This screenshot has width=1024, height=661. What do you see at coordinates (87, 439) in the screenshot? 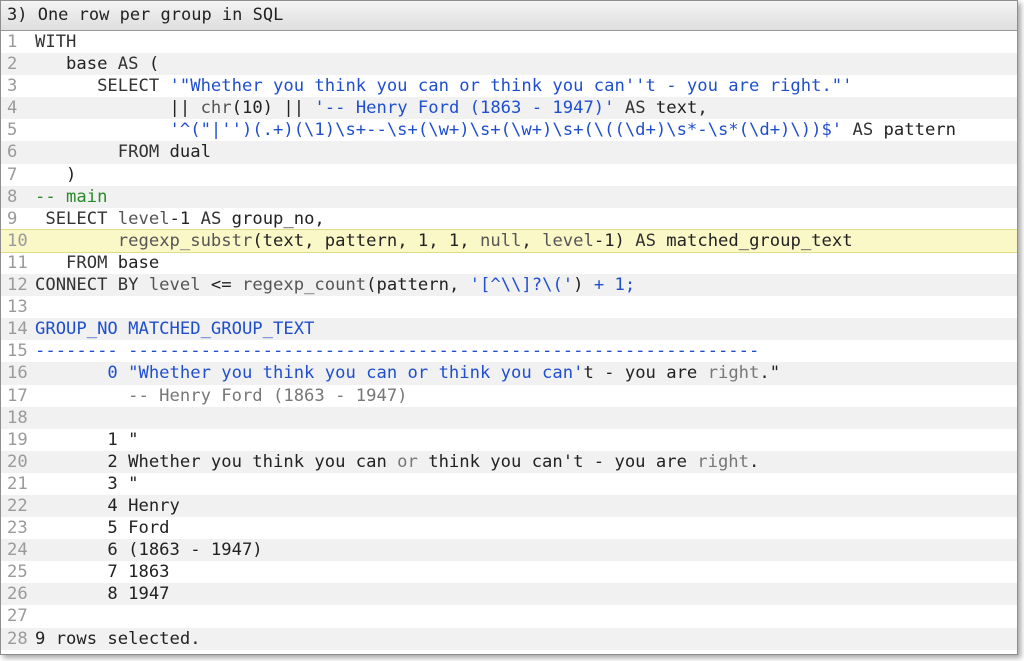
I see `code-token: 1 "` at bounding box center [87, 439].